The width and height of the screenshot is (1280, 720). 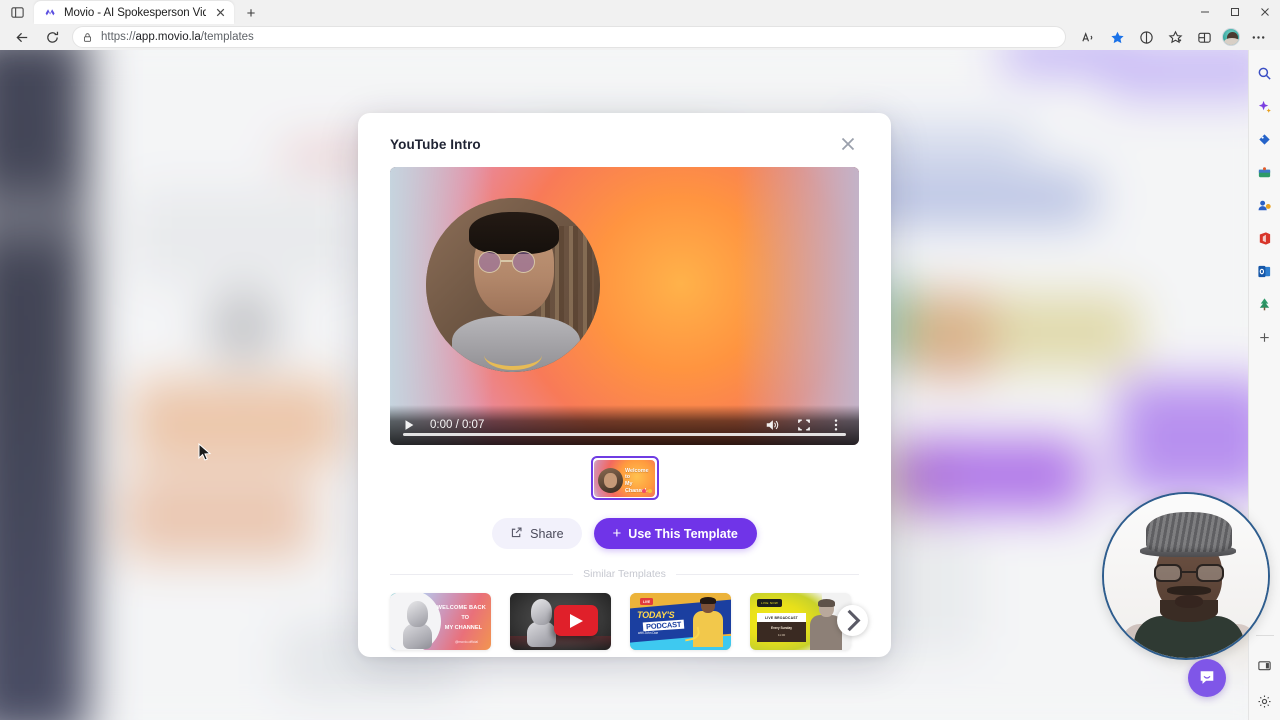 I want to click on use-template-button: + Use This Template, so click(x=675, y=533).